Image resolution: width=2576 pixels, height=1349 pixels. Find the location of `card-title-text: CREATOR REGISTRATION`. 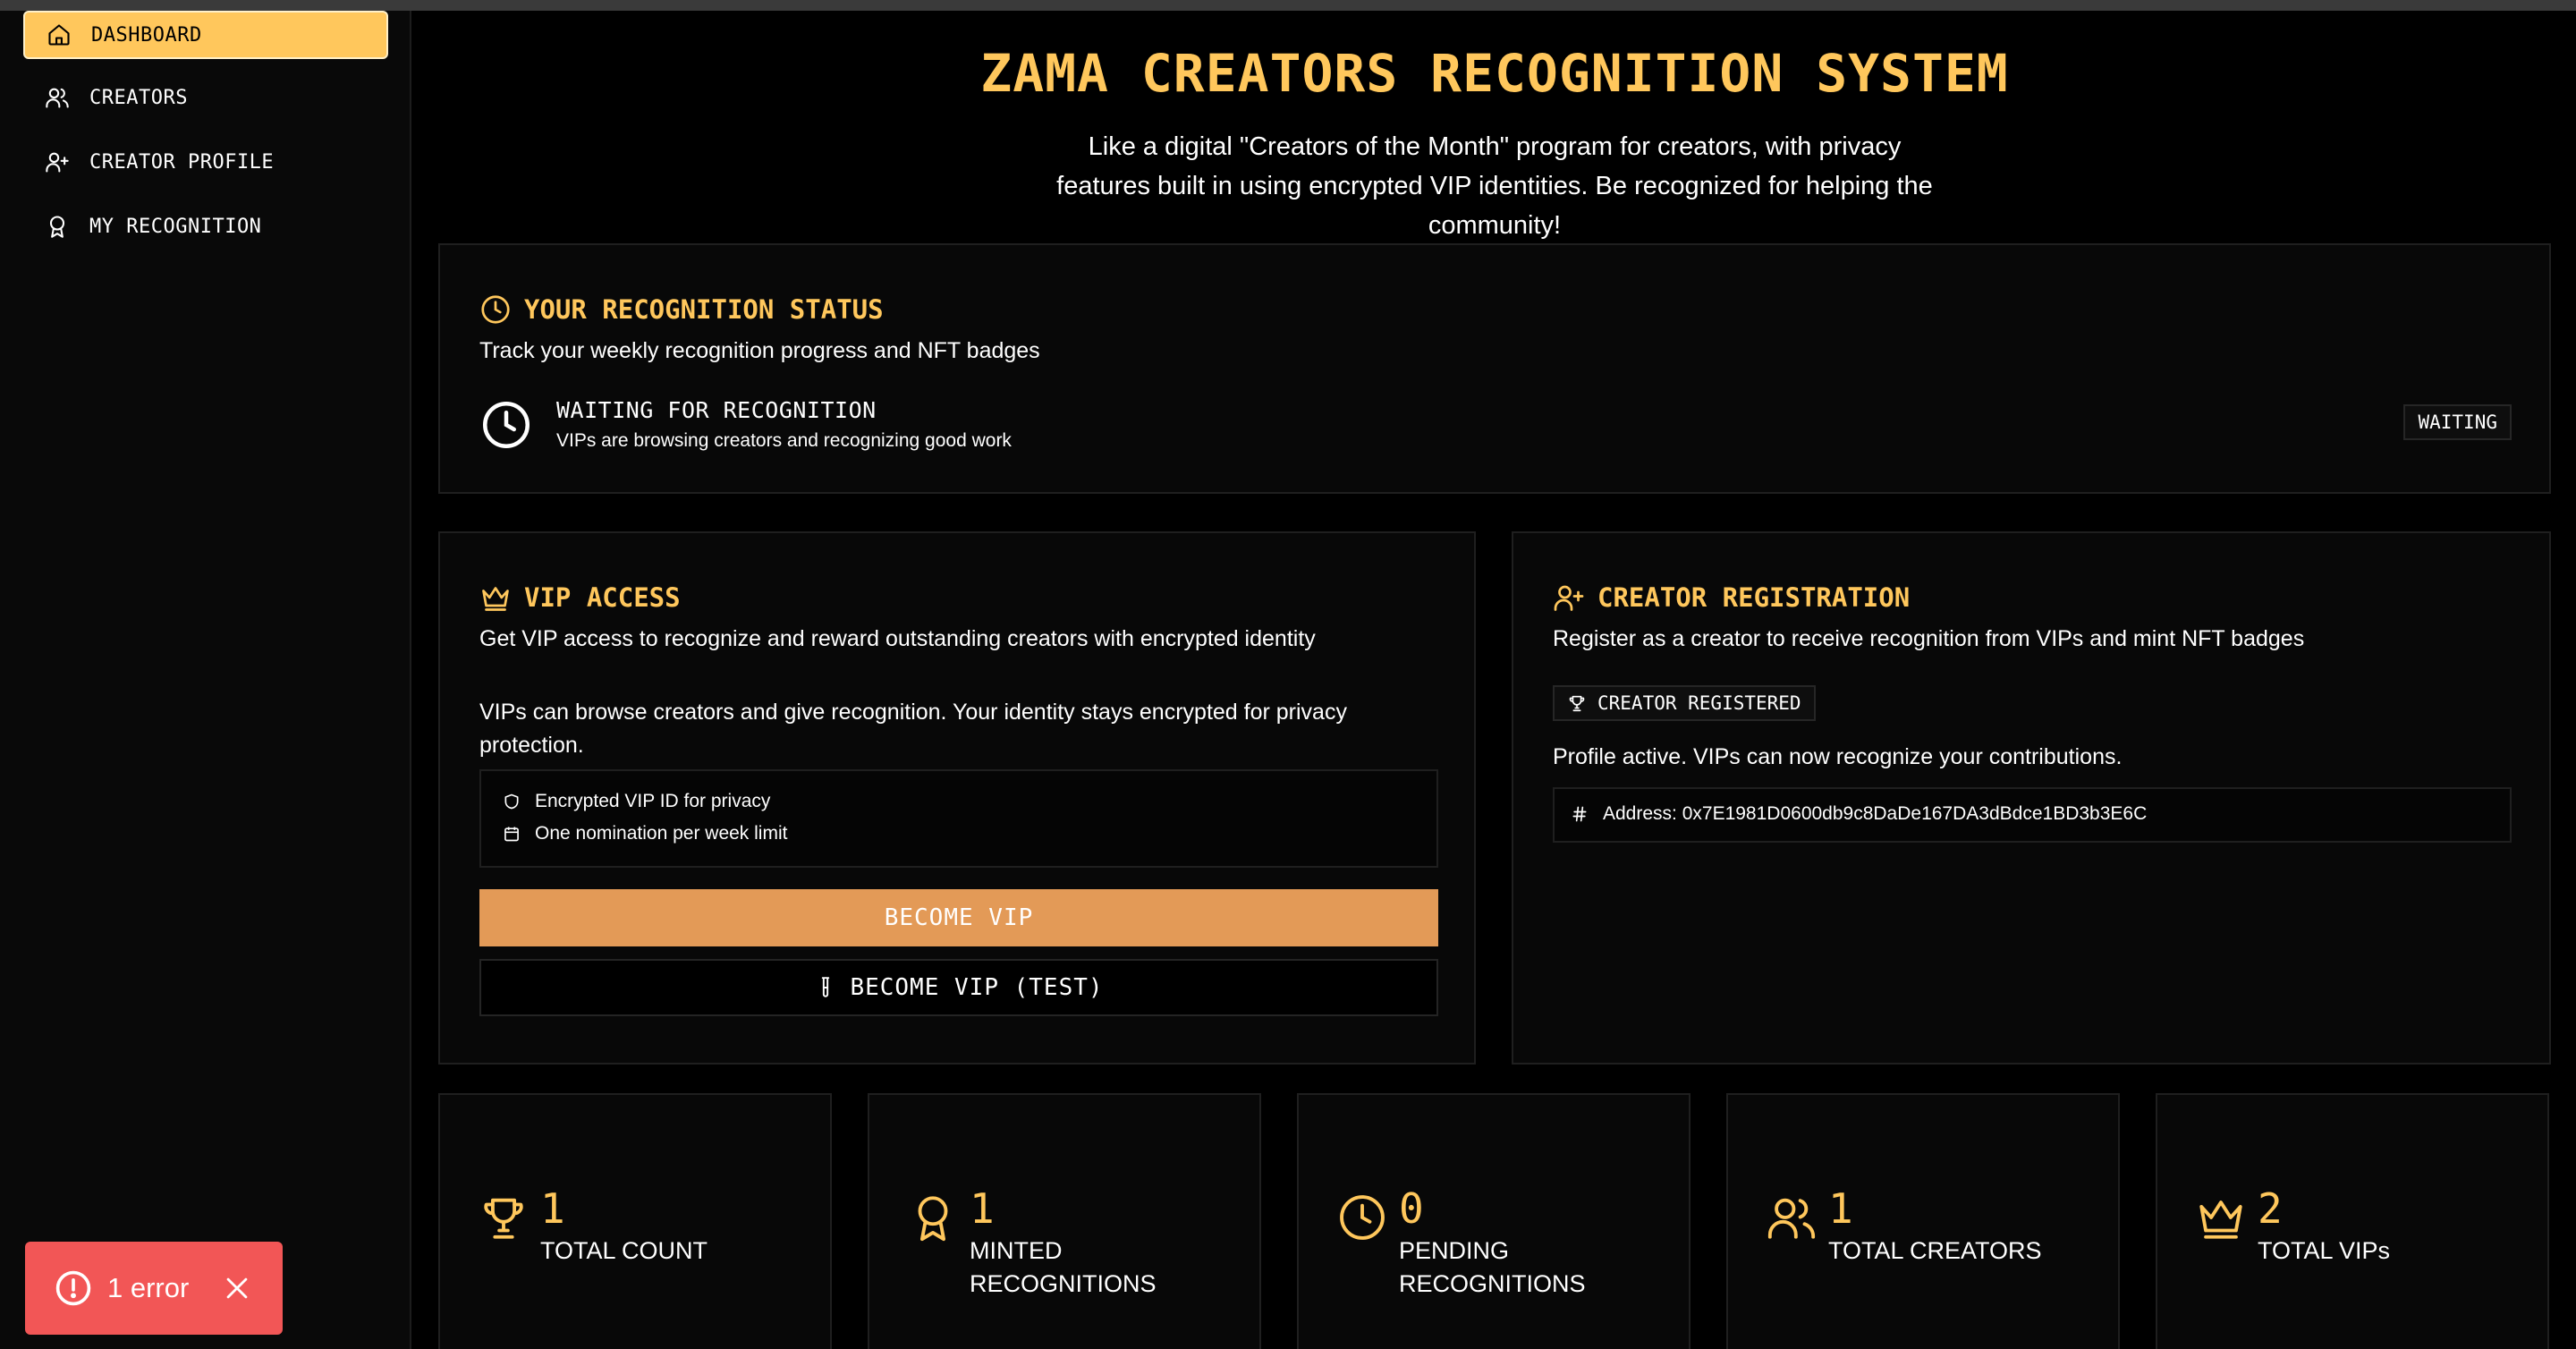

card-title-text: CREATOR REGISTRATION is located at coordinates (1754, 597).